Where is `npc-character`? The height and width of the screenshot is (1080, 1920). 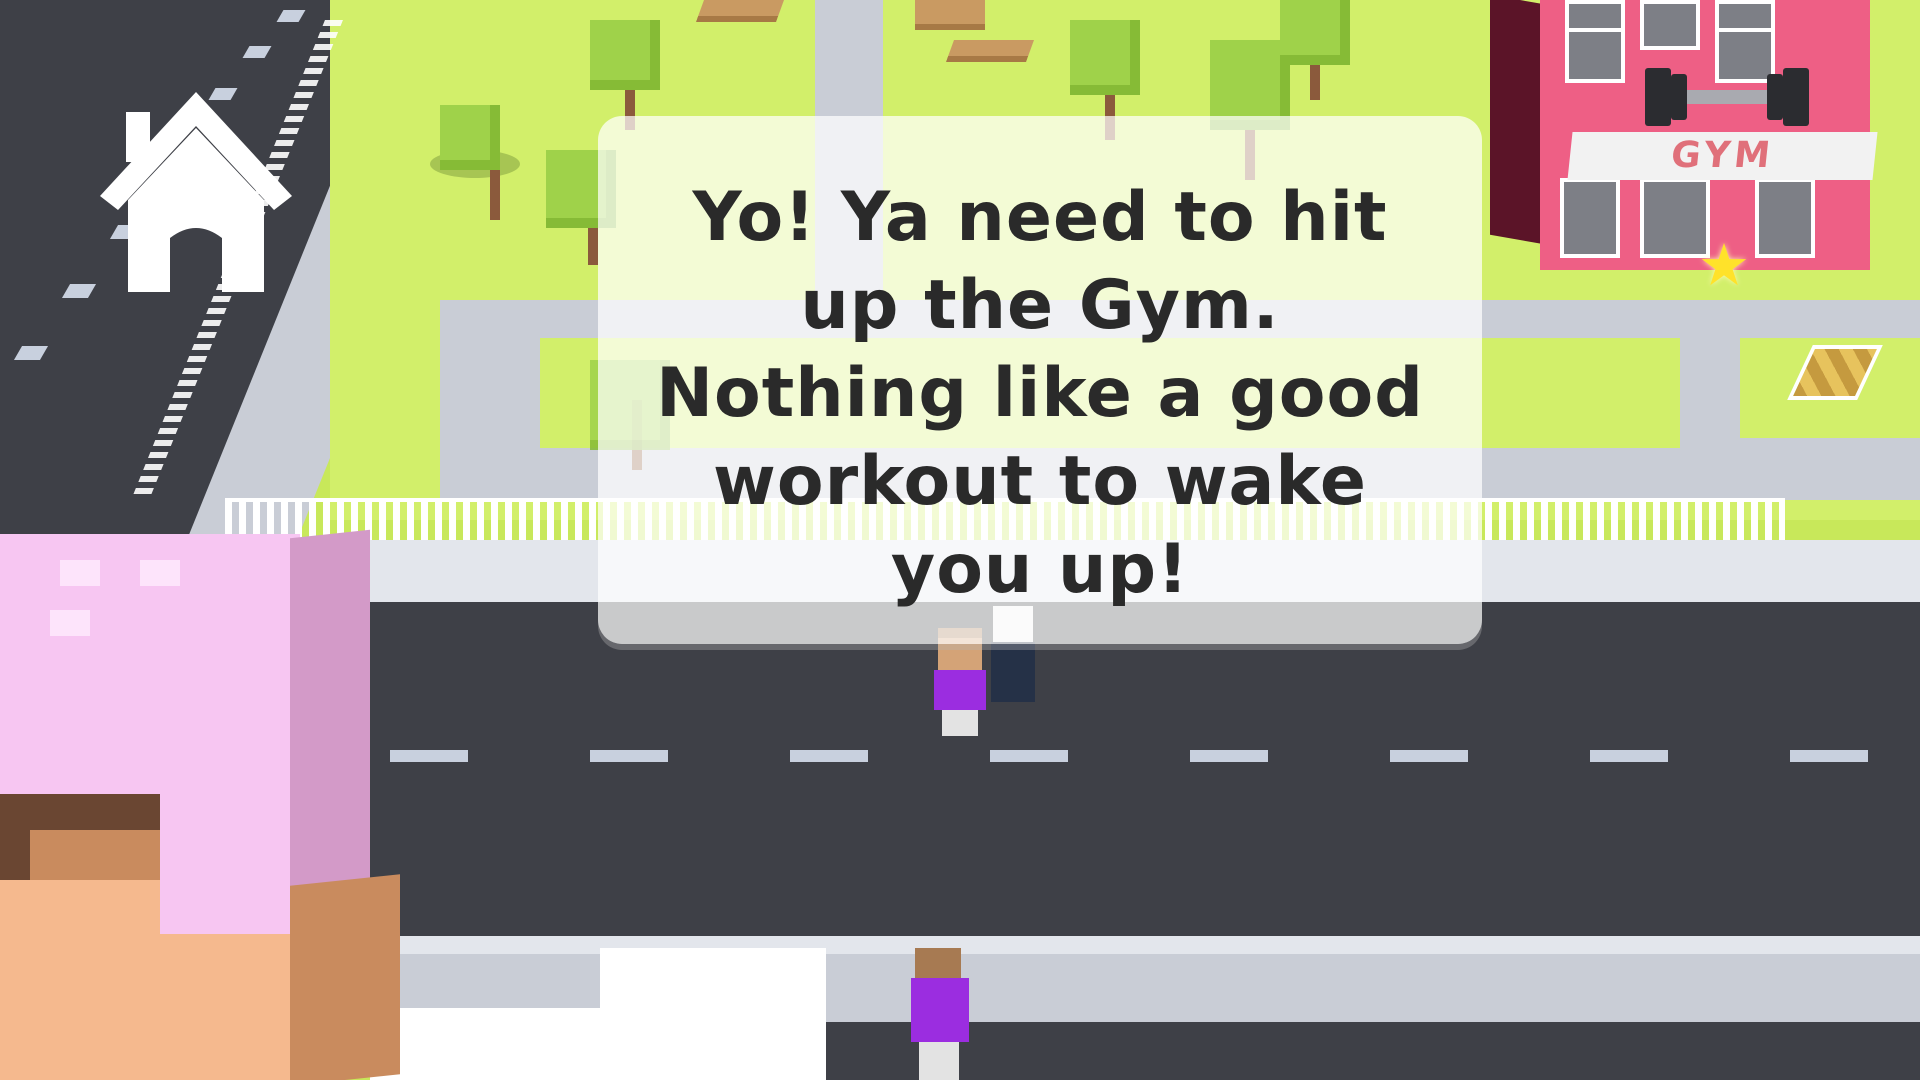
npc-character is located at coordinates (940, 1014).